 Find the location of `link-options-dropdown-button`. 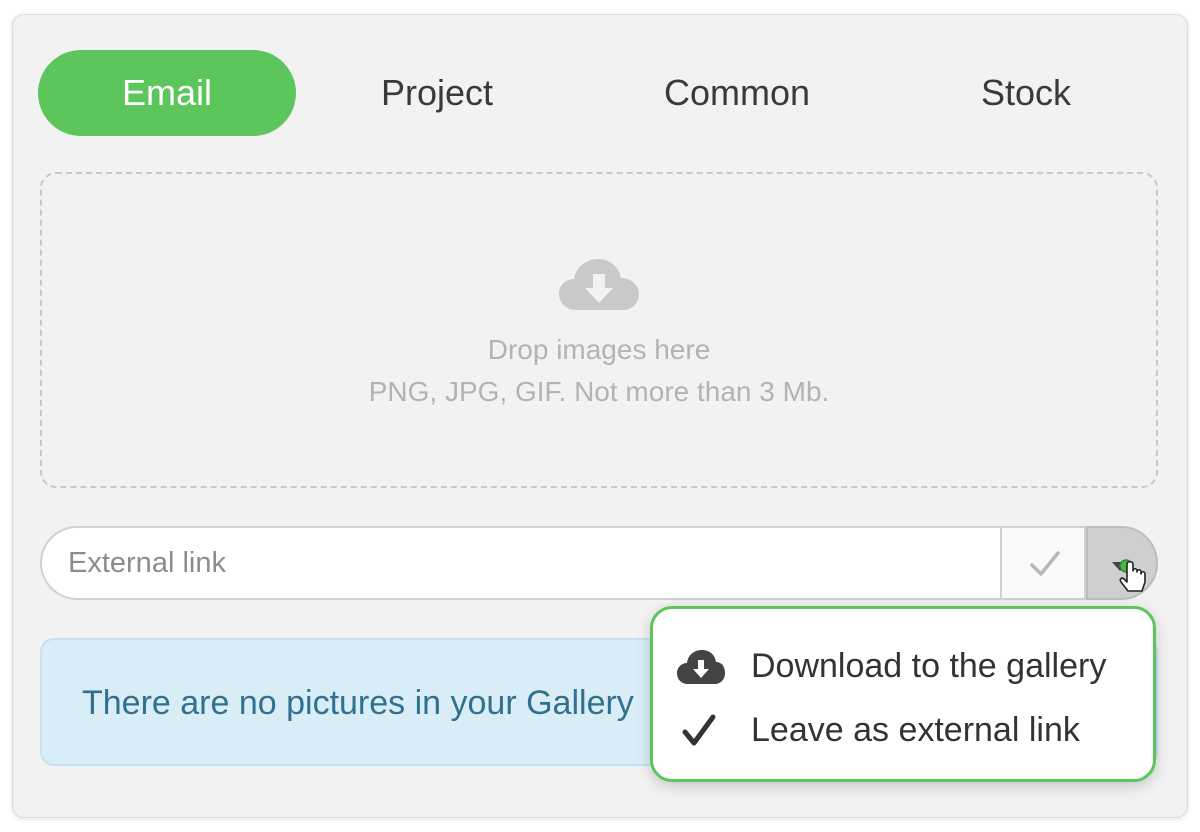

link-options-dropdown-button is located at coordinates (1122, 563).